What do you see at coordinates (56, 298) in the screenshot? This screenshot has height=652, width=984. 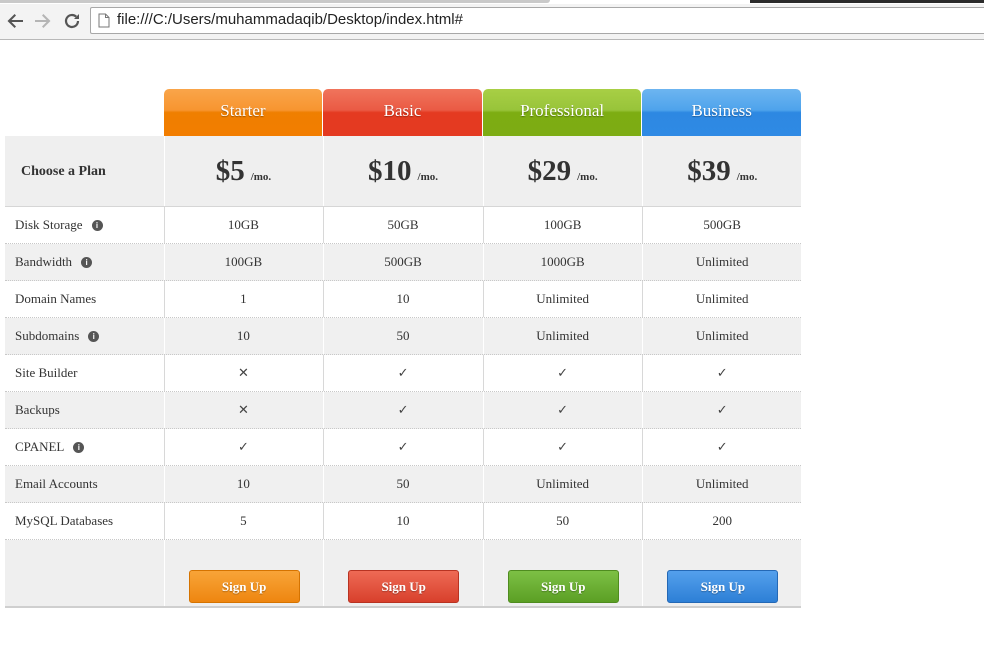 I see `feature-label-text: Domain Names` at bounding box center [56, 298].